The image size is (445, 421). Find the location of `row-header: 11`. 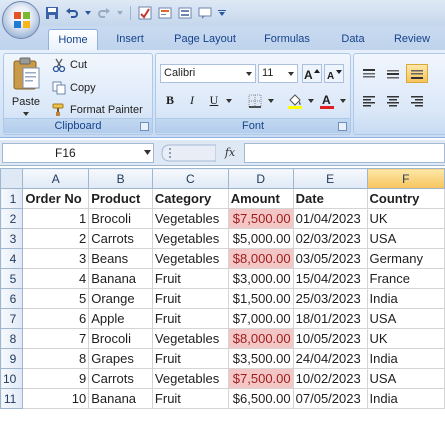

row-header: 11 is located at coordinates (12, 398).